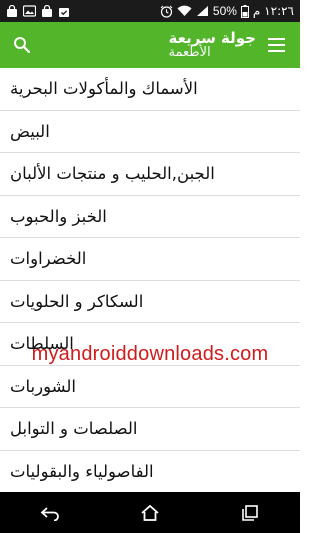 The width and height of the screenshot is (320, 533). I want to click on app-bar: جولة سريعة الأطعمة, so click(150, 45).